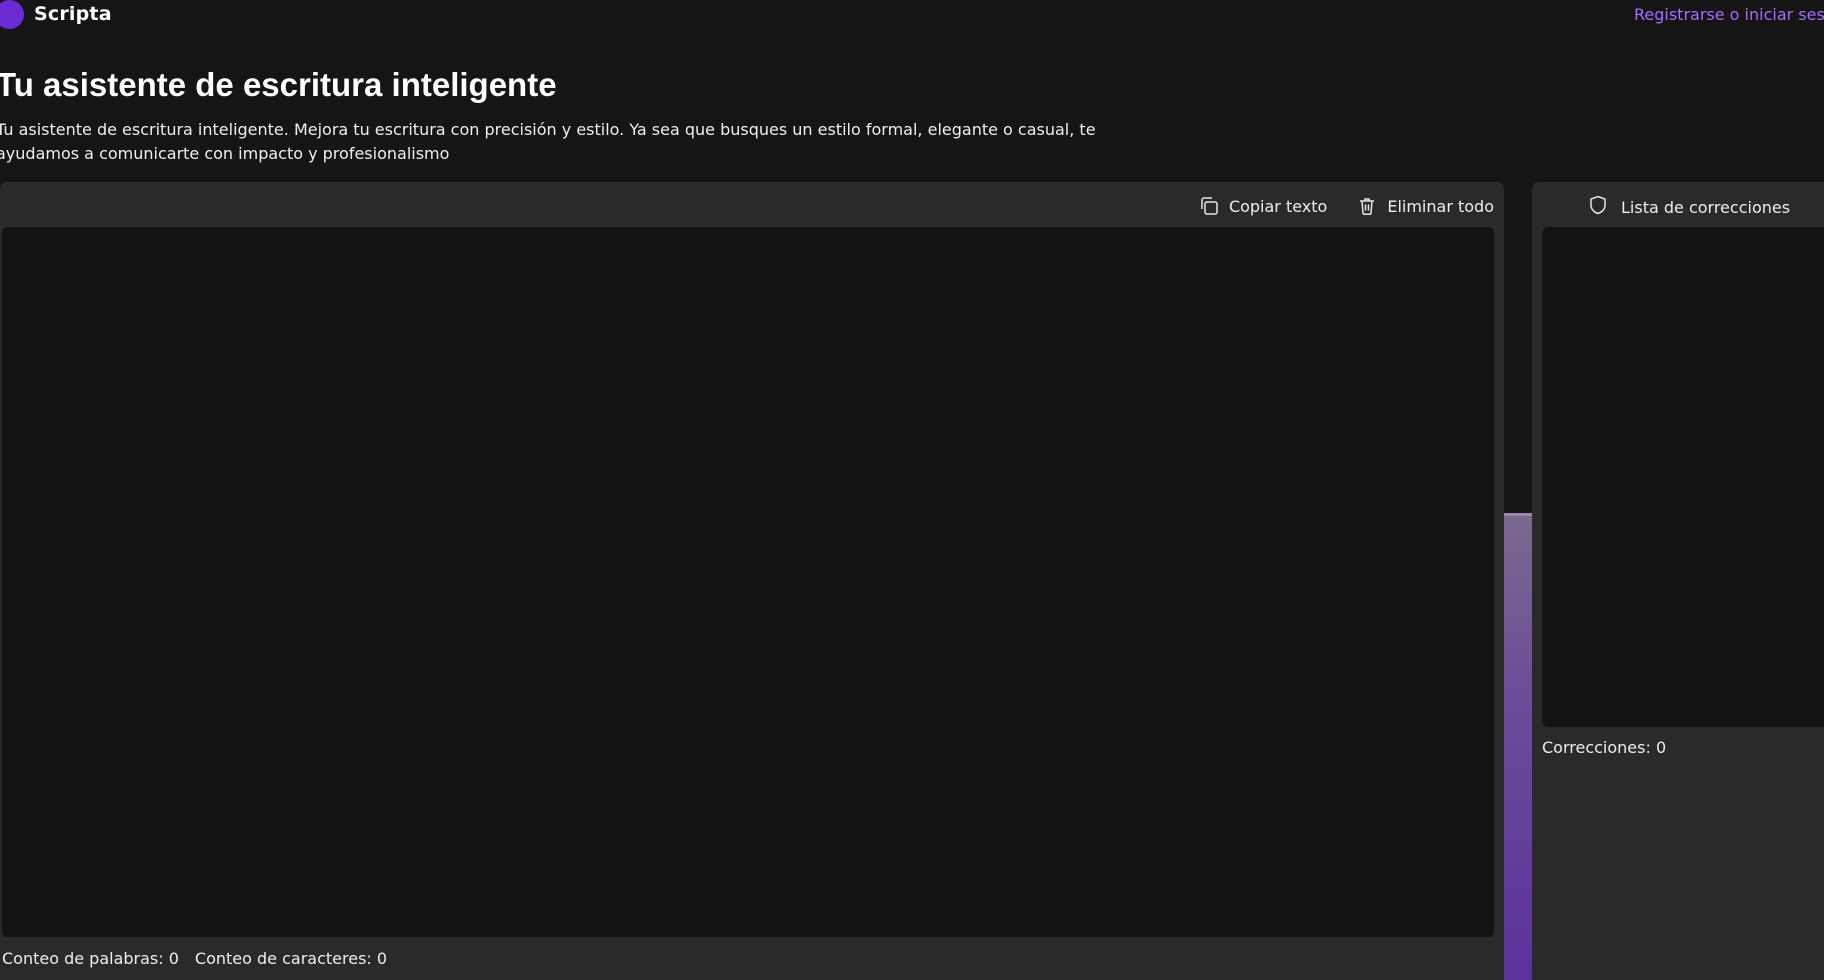 The height and width of the screenshot is (980, 1824). Describe the element at coordinates (1706, 207) in the screenshot. I see `corrections-header-label: Lista de correcciones` at that location.